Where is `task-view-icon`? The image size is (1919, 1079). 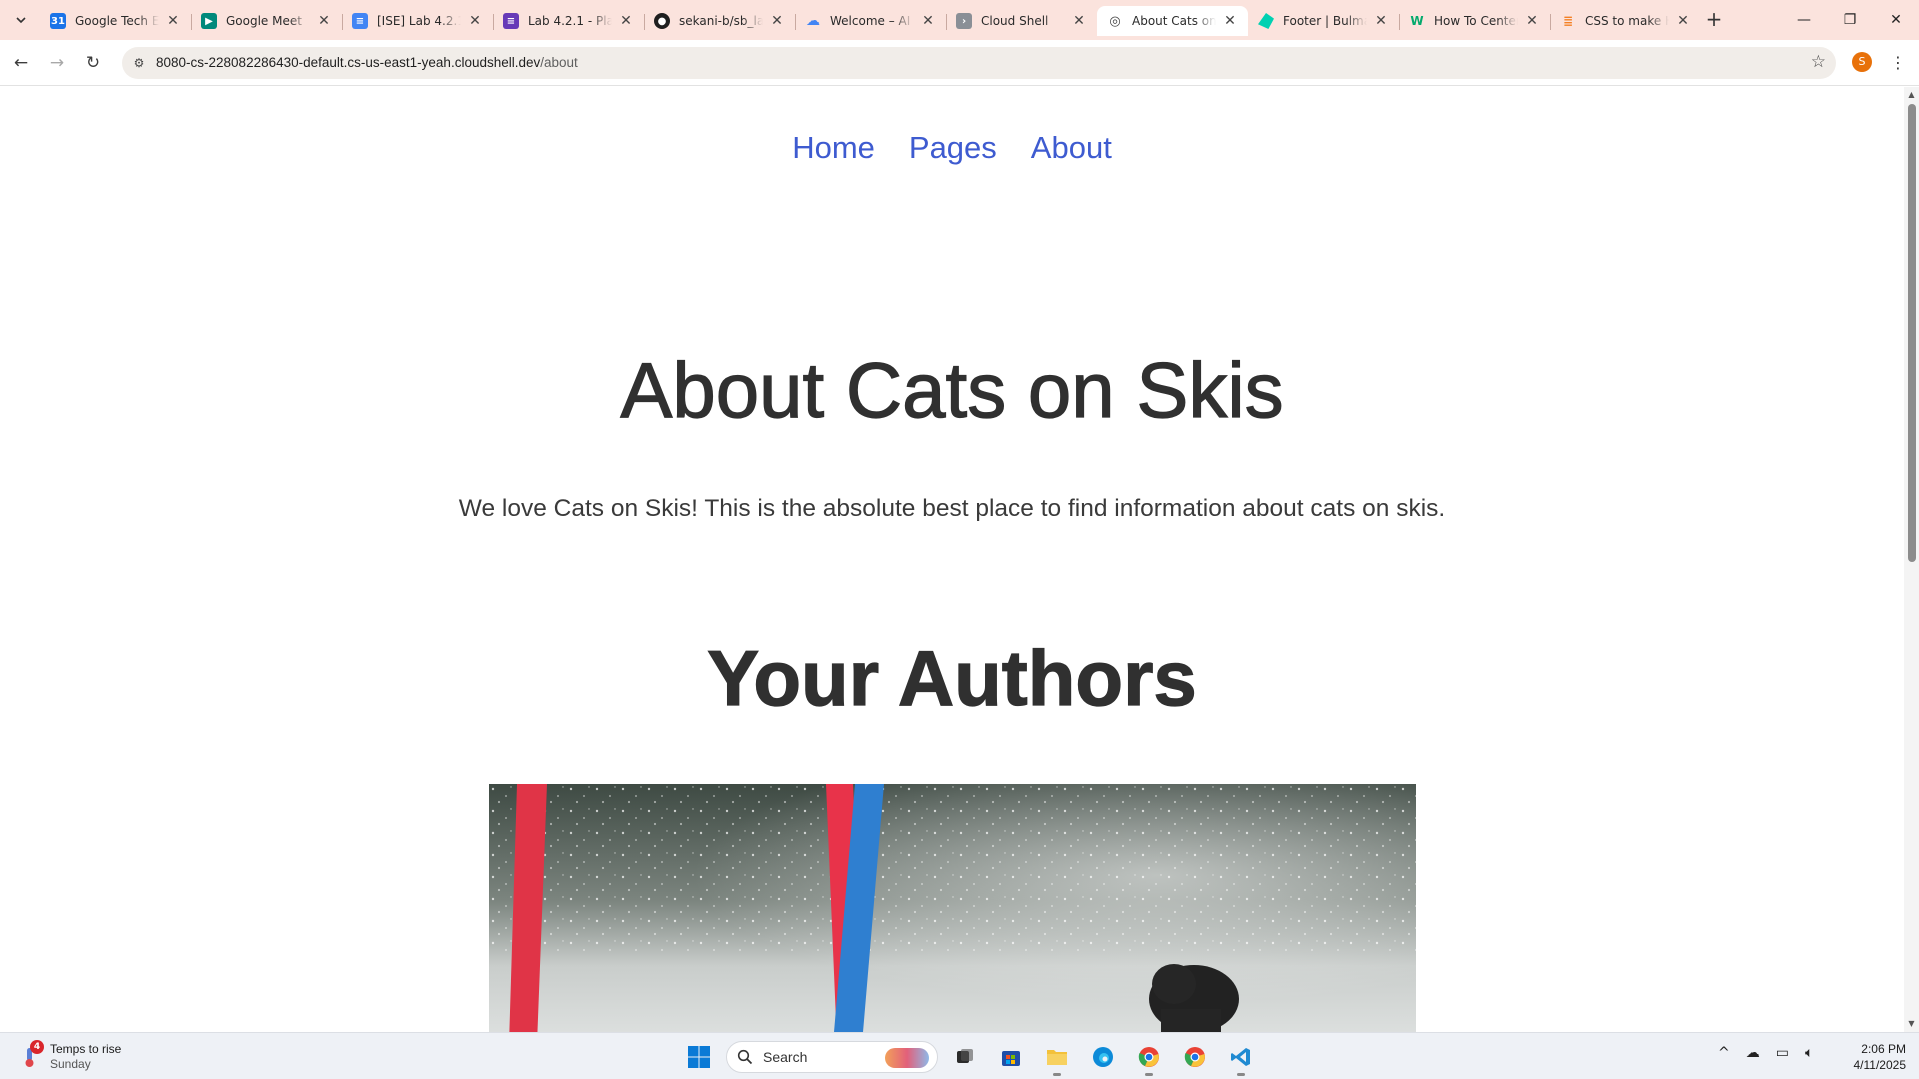 task-view-icon is located at coordinates (965, 1056).